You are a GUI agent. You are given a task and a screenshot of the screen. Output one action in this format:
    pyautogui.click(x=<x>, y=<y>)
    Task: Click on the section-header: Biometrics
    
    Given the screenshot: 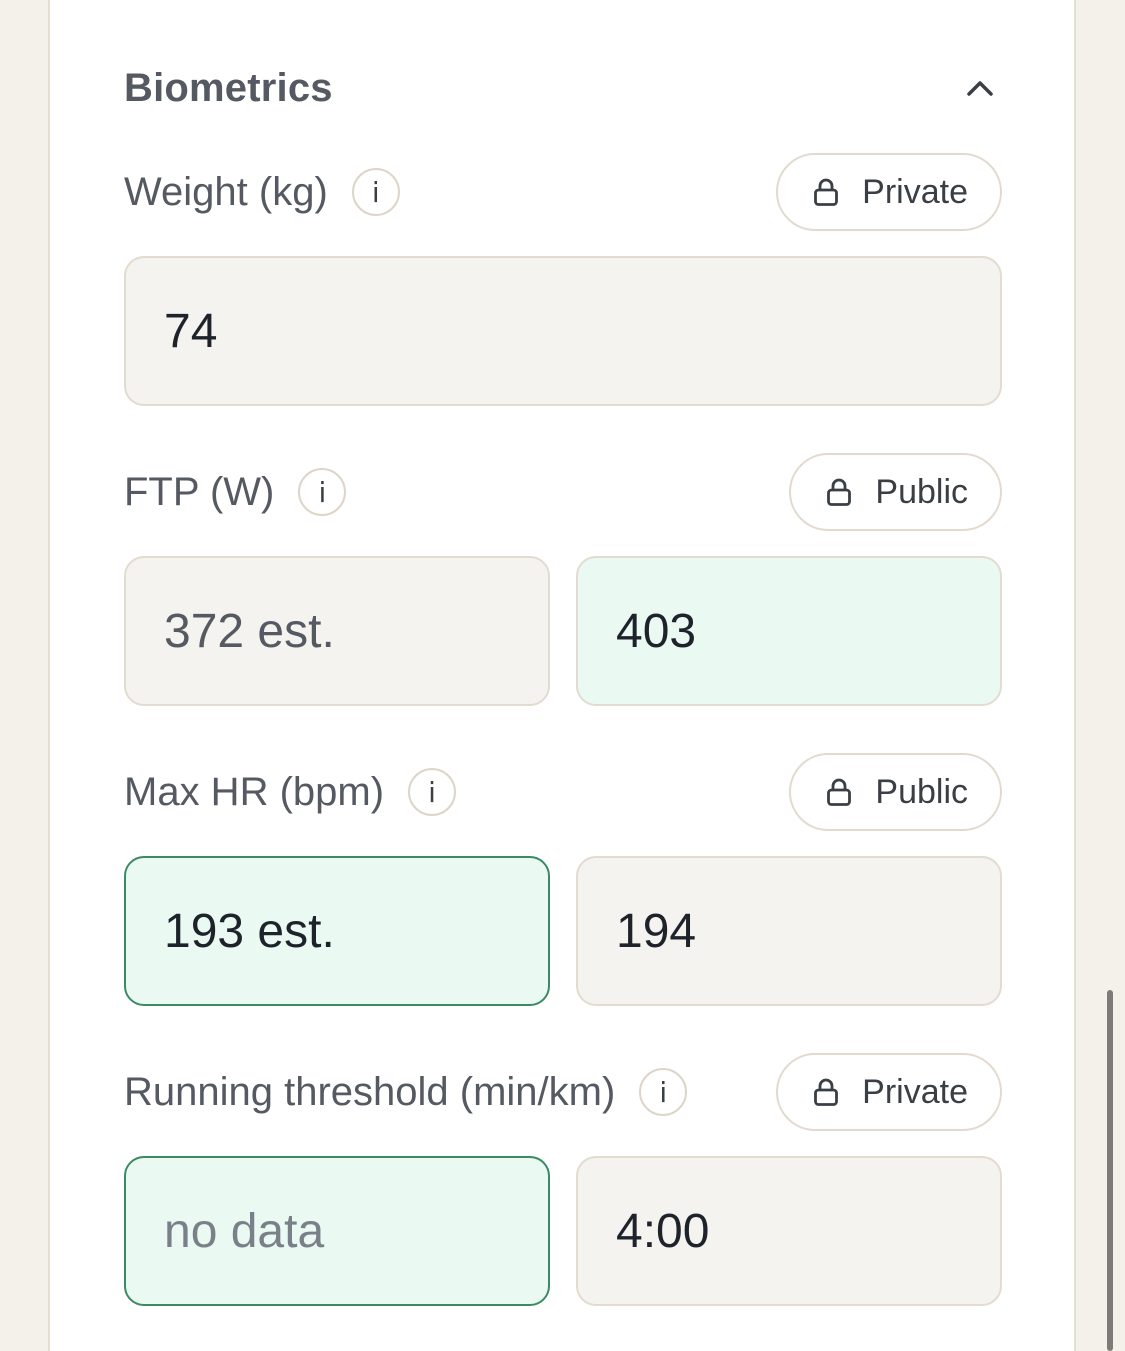 What is the action you would take?
    pyautogui.click(x=563, y=88)
    